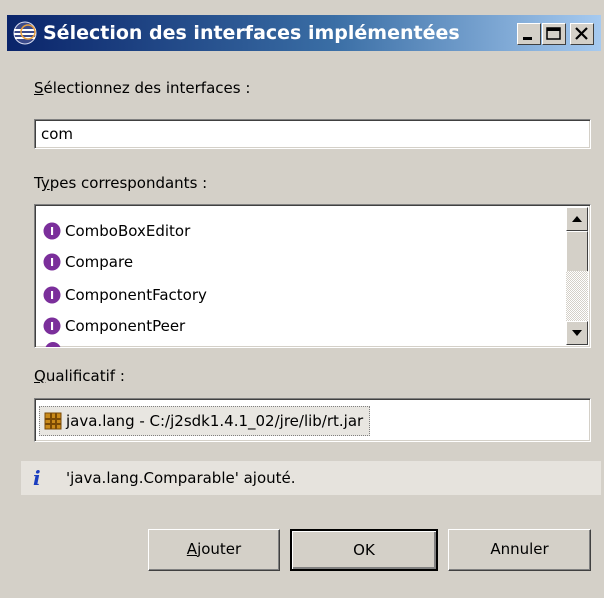 Image resolution: width=604 pixels, height=598 pixels. I want to click on minimize-button, so click(529, 34).